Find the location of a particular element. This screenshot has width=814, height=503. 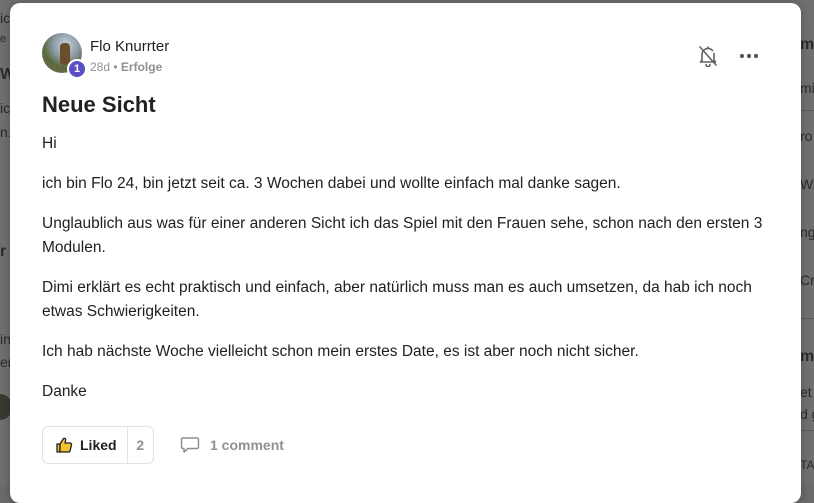

bg-fragment: ic is located at coordinates (5, 108).